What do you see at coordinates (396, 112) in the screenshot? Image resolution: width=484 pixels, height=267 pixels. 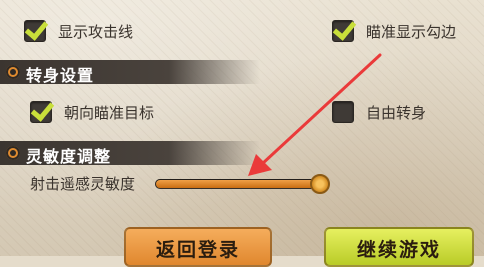 I see `option-label: 自由转身` at bounding box center [396, 112].